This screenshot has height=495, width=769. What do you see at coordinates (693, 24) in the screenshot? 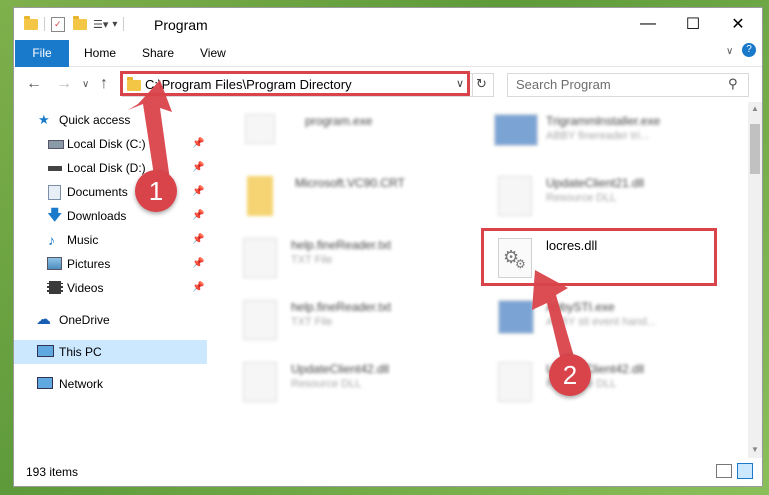
I see `maximize-button: ☐` at bounding box center [693, 24].